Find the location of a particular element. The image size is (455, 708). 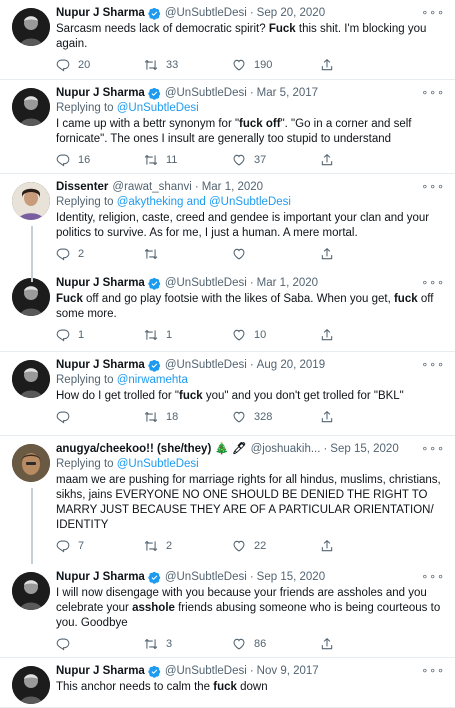

reply-button: 16 is located at coordinates (100, 160).